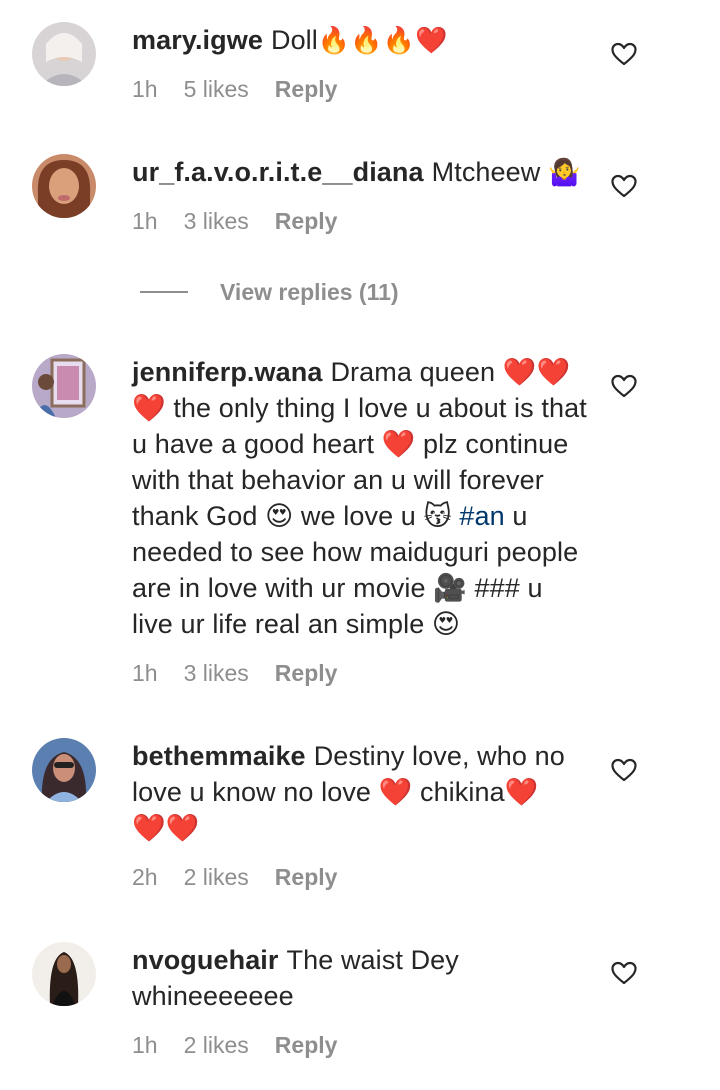  What do you see at coordinates (486, 172) in the screenshot?
I see `comment-message: Mtcheew` at bounding box center [486, 172].